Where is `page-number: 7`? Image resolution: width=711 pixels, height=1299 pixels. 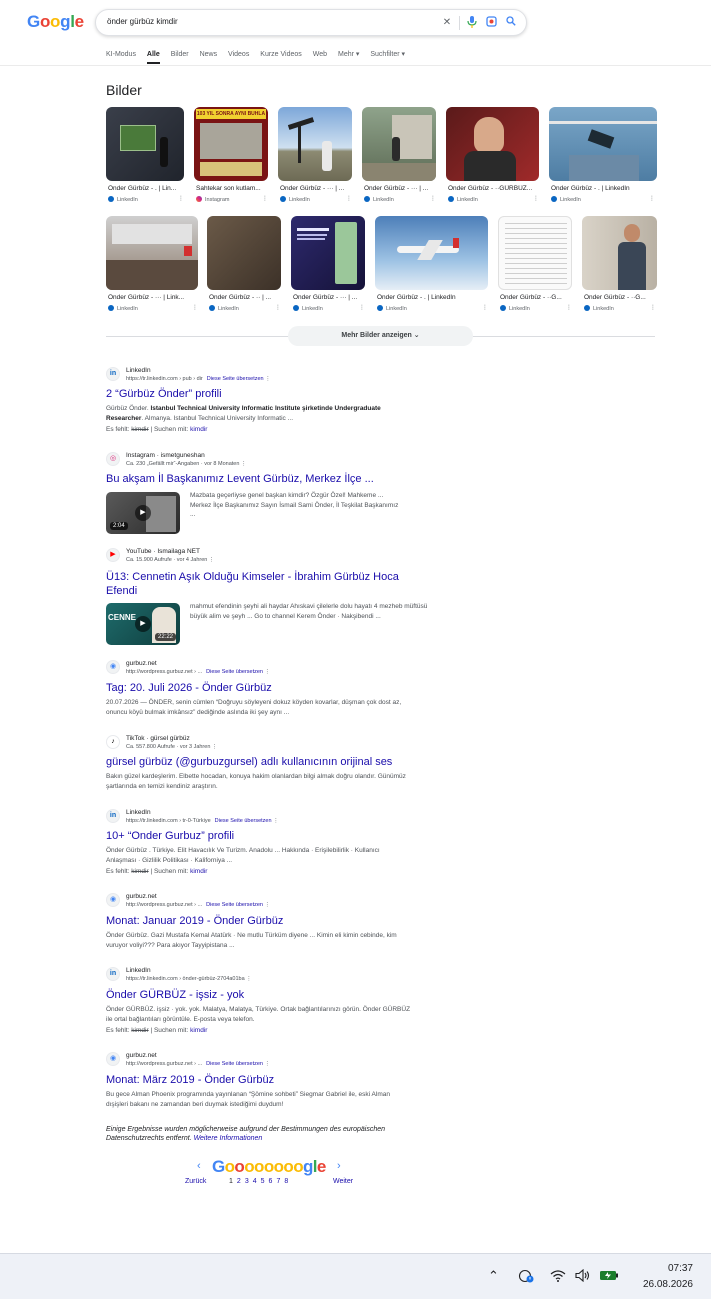
page-number: 7 is located at coordinates (278, 1181).